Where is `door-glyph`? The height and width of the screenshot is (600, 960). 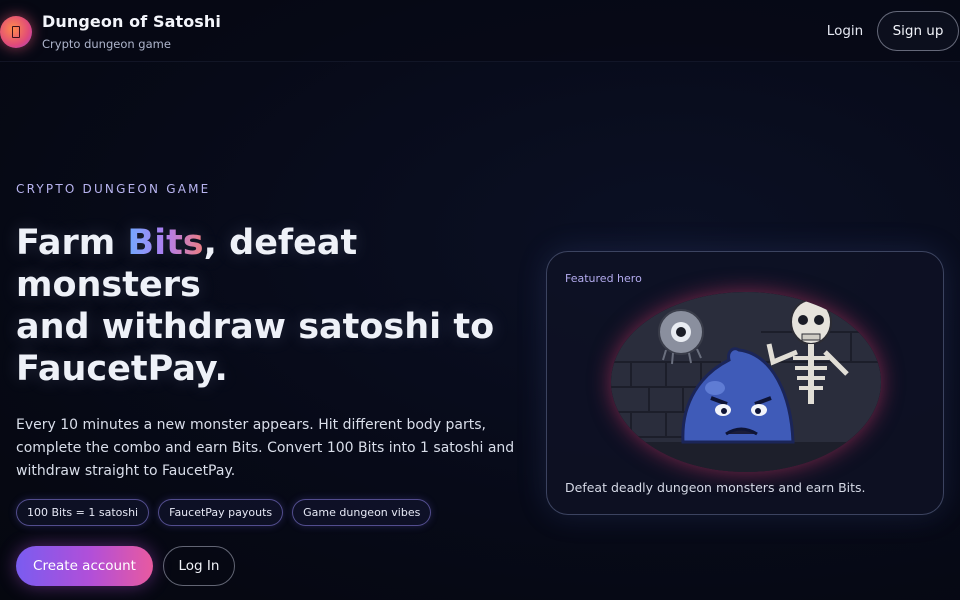
door-glyph is located at coordinates (16, 32).